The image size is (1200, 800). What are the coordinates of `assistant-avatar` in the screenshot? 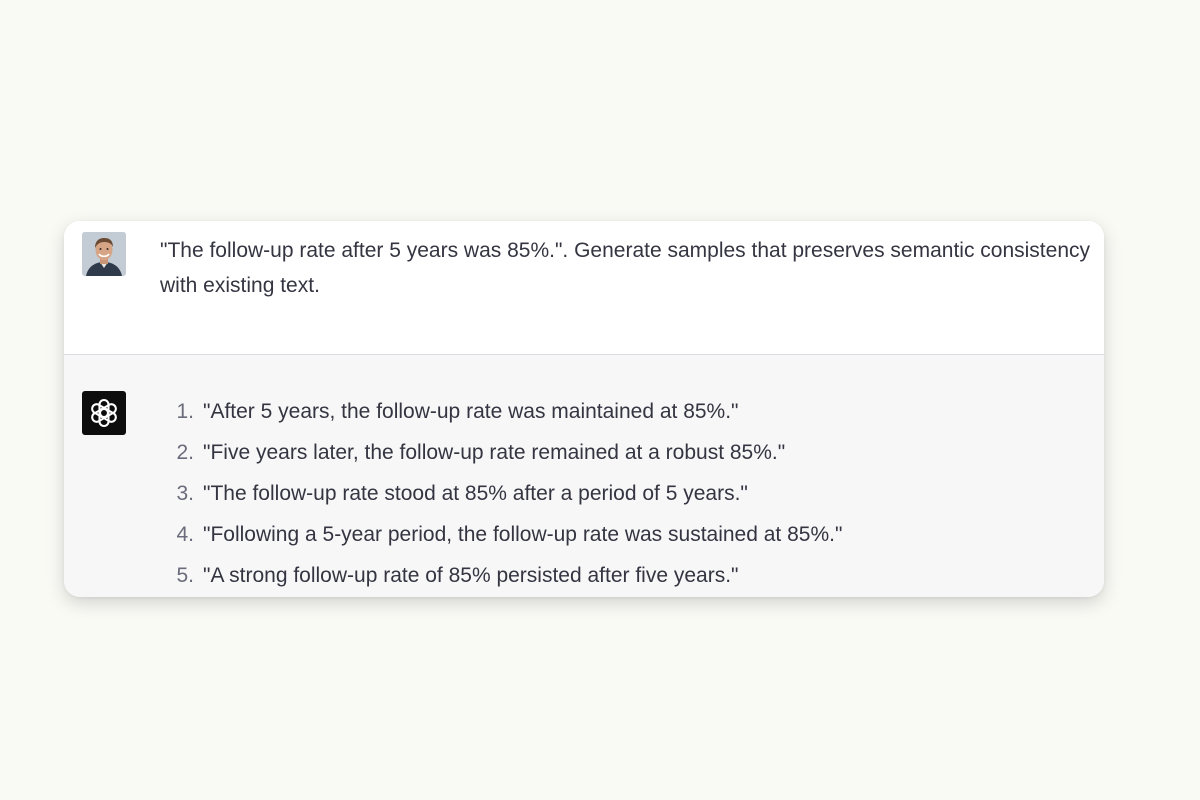 It's located at (104, 413).